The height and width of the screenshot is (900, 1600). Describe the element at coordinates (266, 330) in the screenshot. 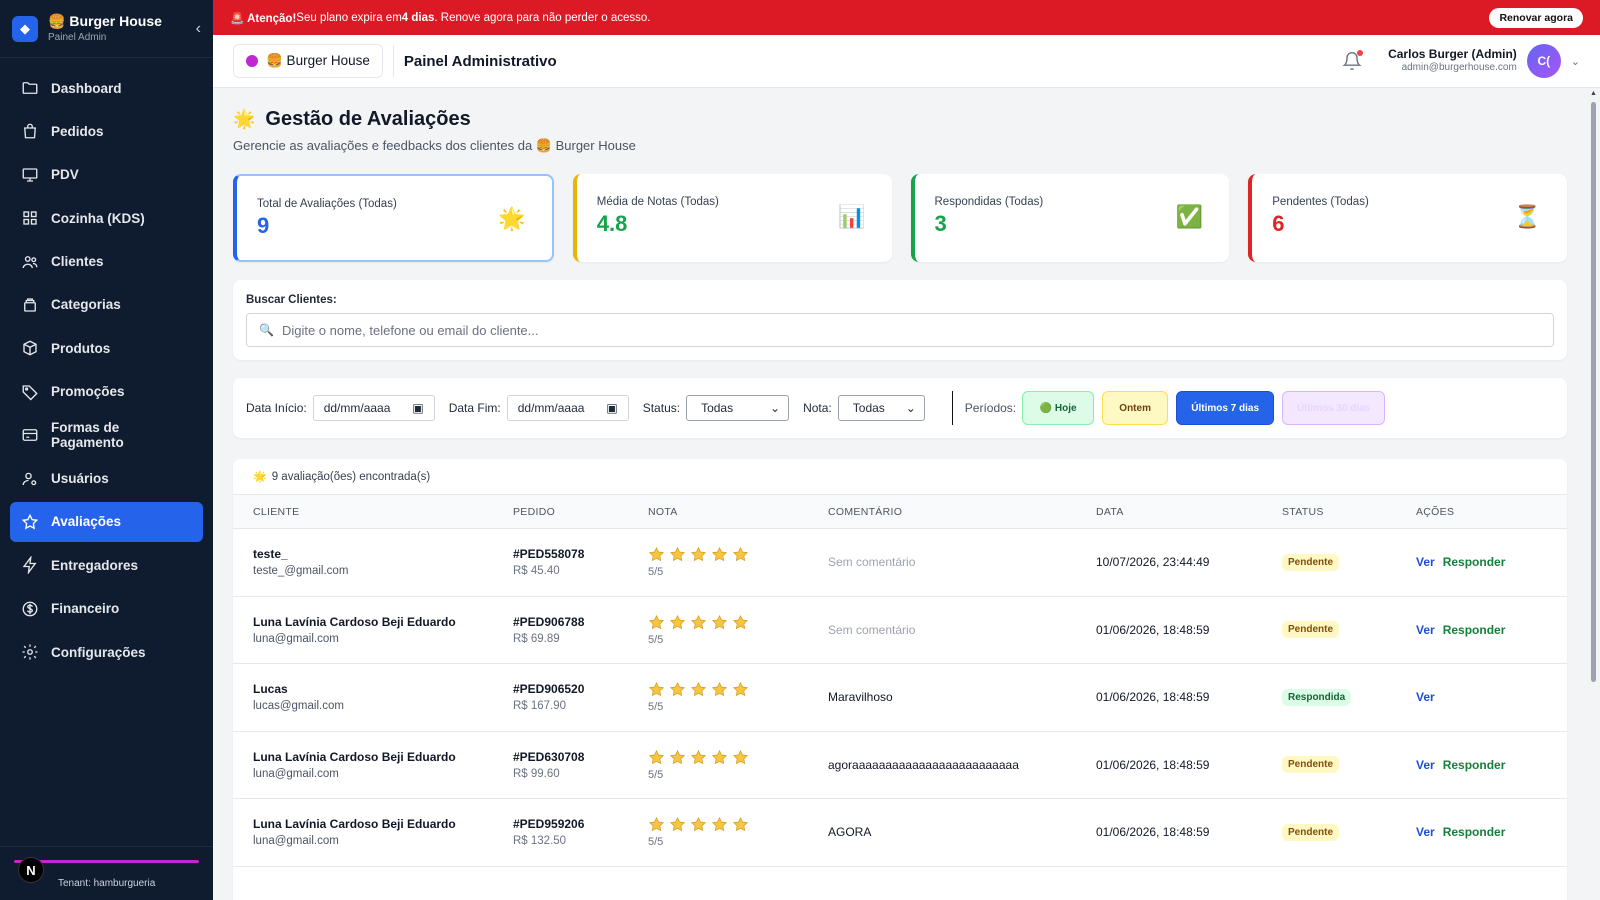

I see `search-icon: 🔍` at that location.